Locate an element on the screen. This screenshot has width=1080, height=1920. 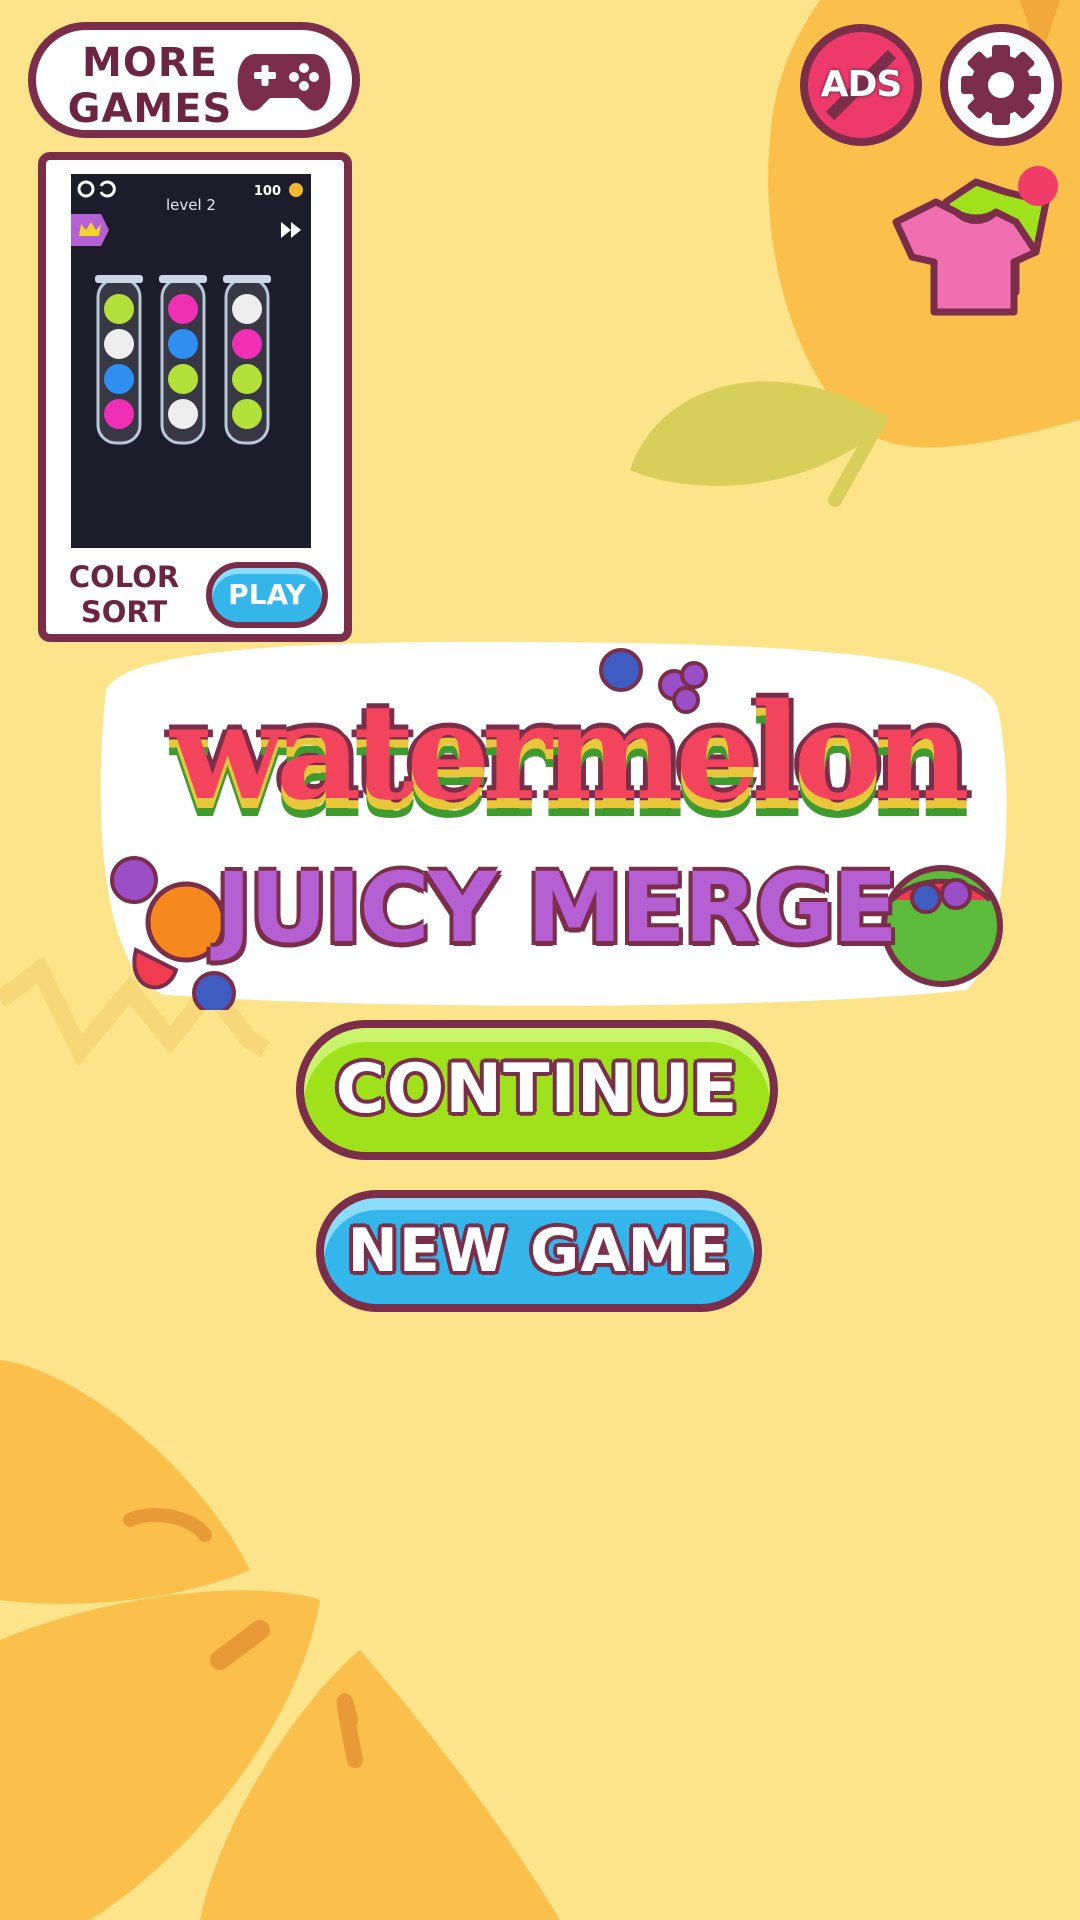
more-games-line1: MORE is located at coordinates (150, 63).